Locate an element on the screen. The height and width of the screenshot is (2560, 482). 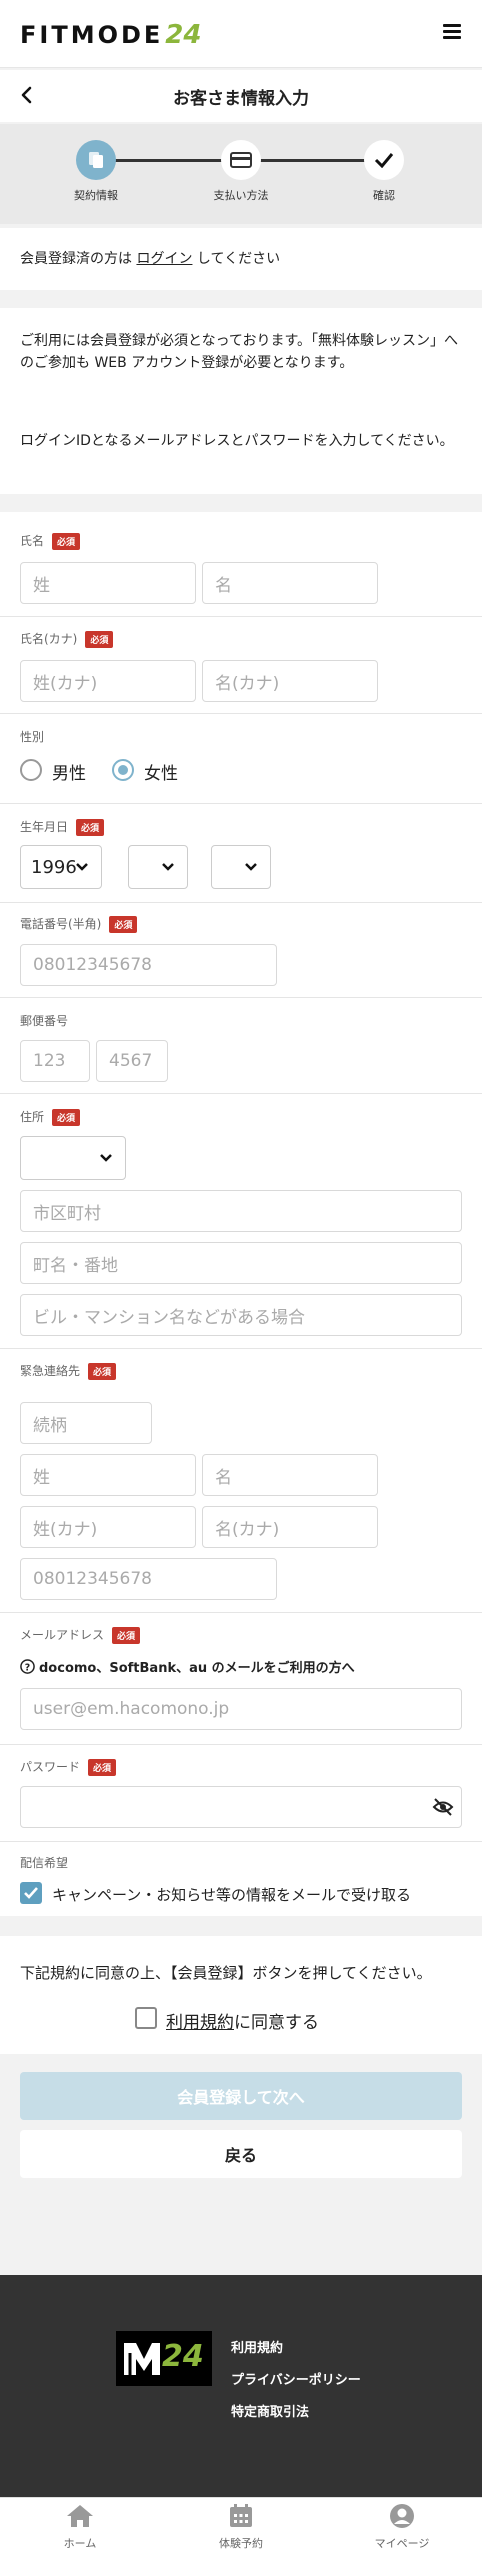
login-notice: 会員登録済の方は ログイン してください is located at coordinates (150, 259).